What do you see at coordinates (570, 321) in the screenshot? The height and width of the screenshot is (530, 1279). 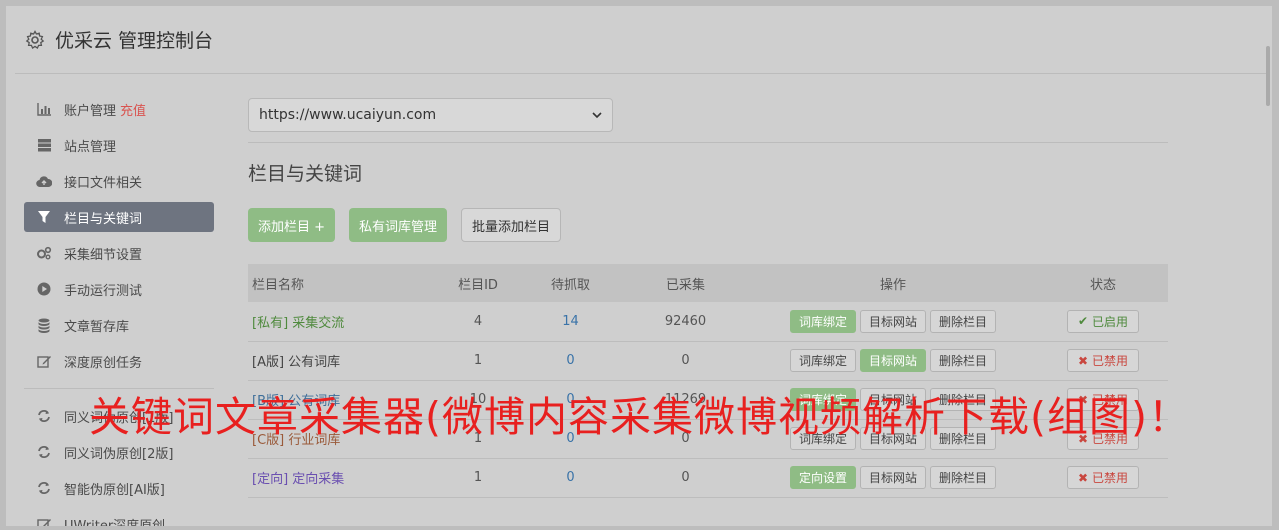 I see `pending-count: 14` at bounding box center [570, 321].